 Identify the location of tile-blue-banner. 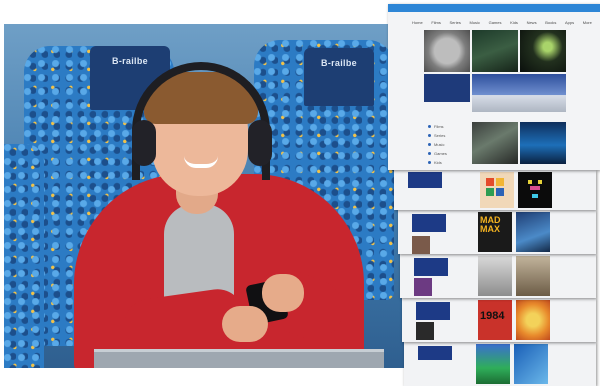
(447, 88).